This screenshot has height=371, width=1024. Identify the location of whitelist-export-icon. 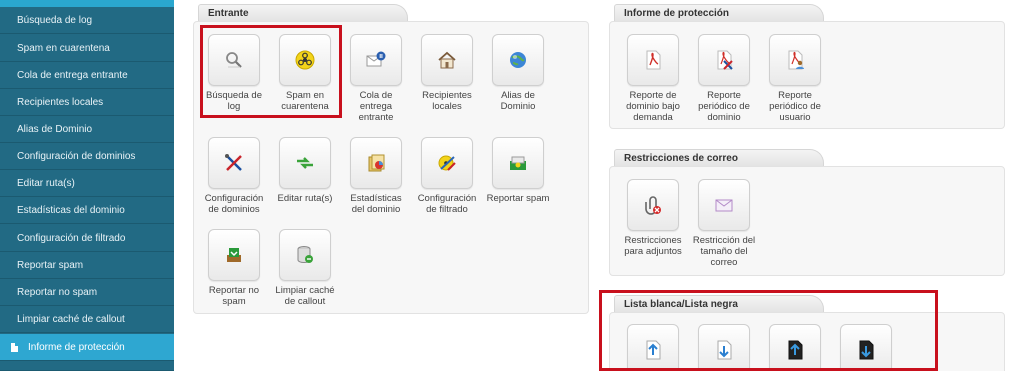
(653, 347).